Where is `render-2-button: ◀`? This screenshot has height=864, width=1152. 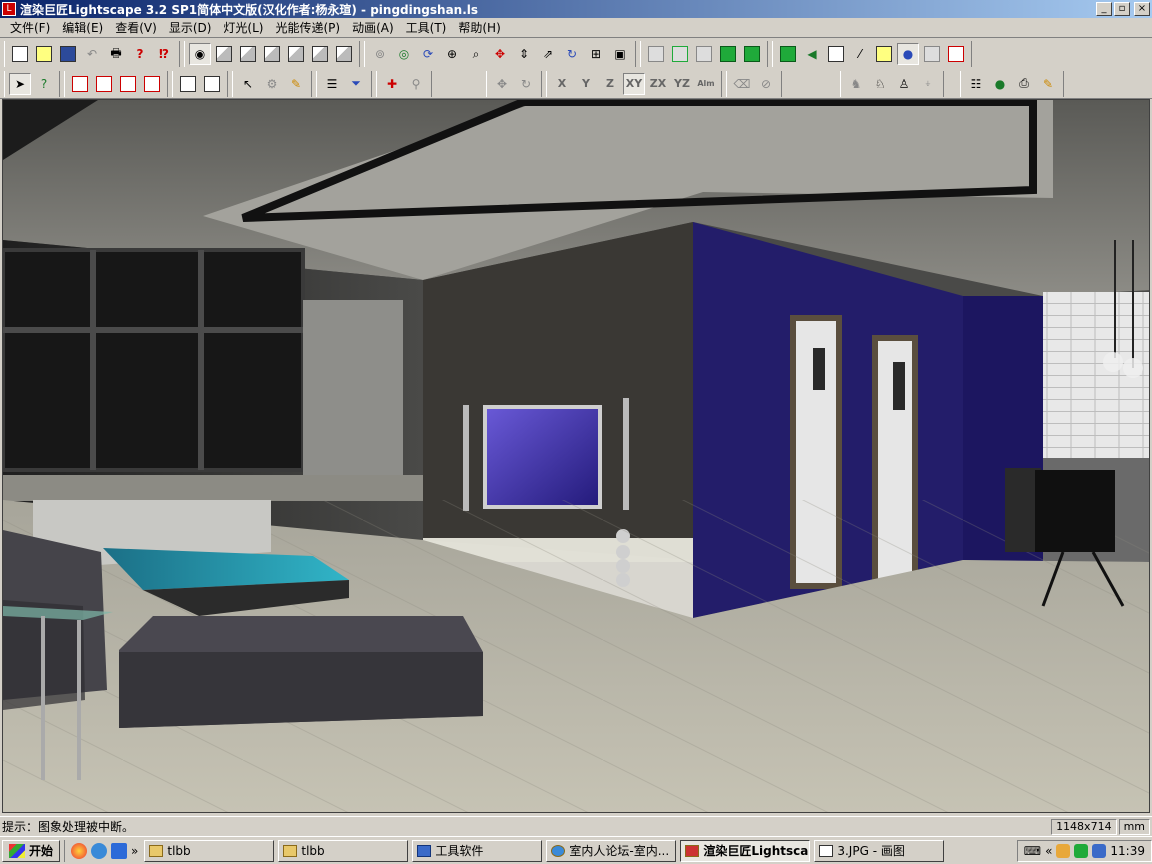 render-2-button: ◀ is located at coordinates (812, 54).